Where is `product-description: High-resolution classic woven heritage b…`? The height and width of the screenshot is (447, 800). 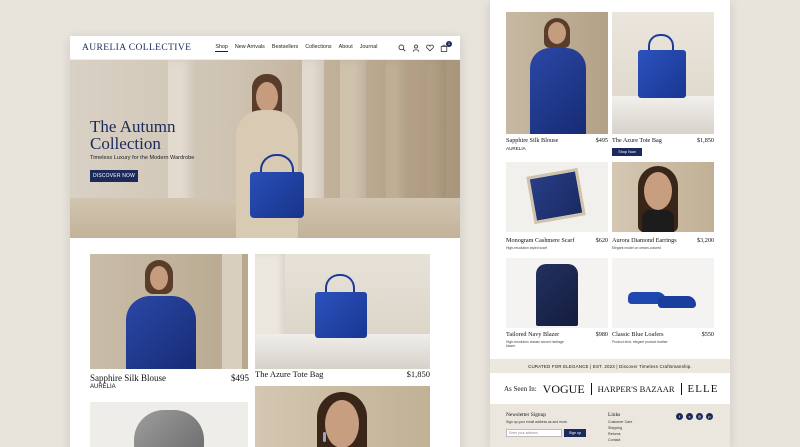 product-description: High-resolution classic woven heritage b… is located at coordinates (535, 344).